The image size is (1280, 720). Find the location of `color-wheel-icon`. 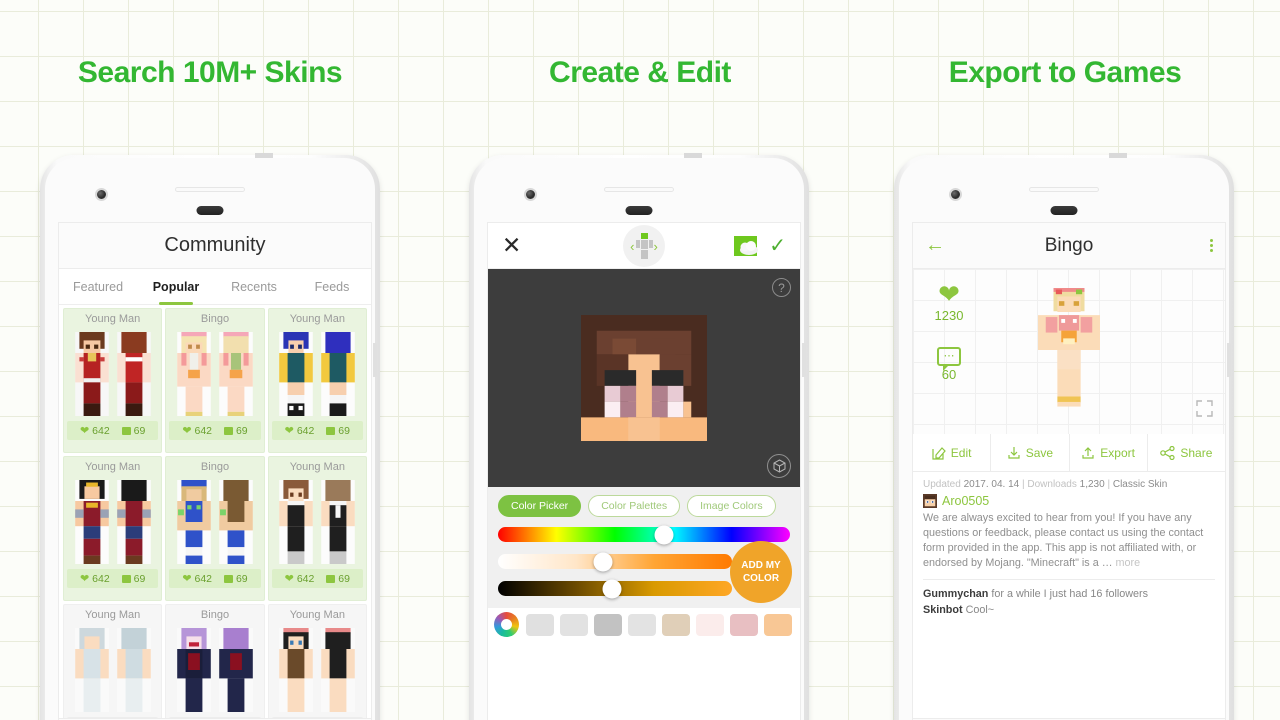

color-wheel-icon is located at coordinates (506, 624).